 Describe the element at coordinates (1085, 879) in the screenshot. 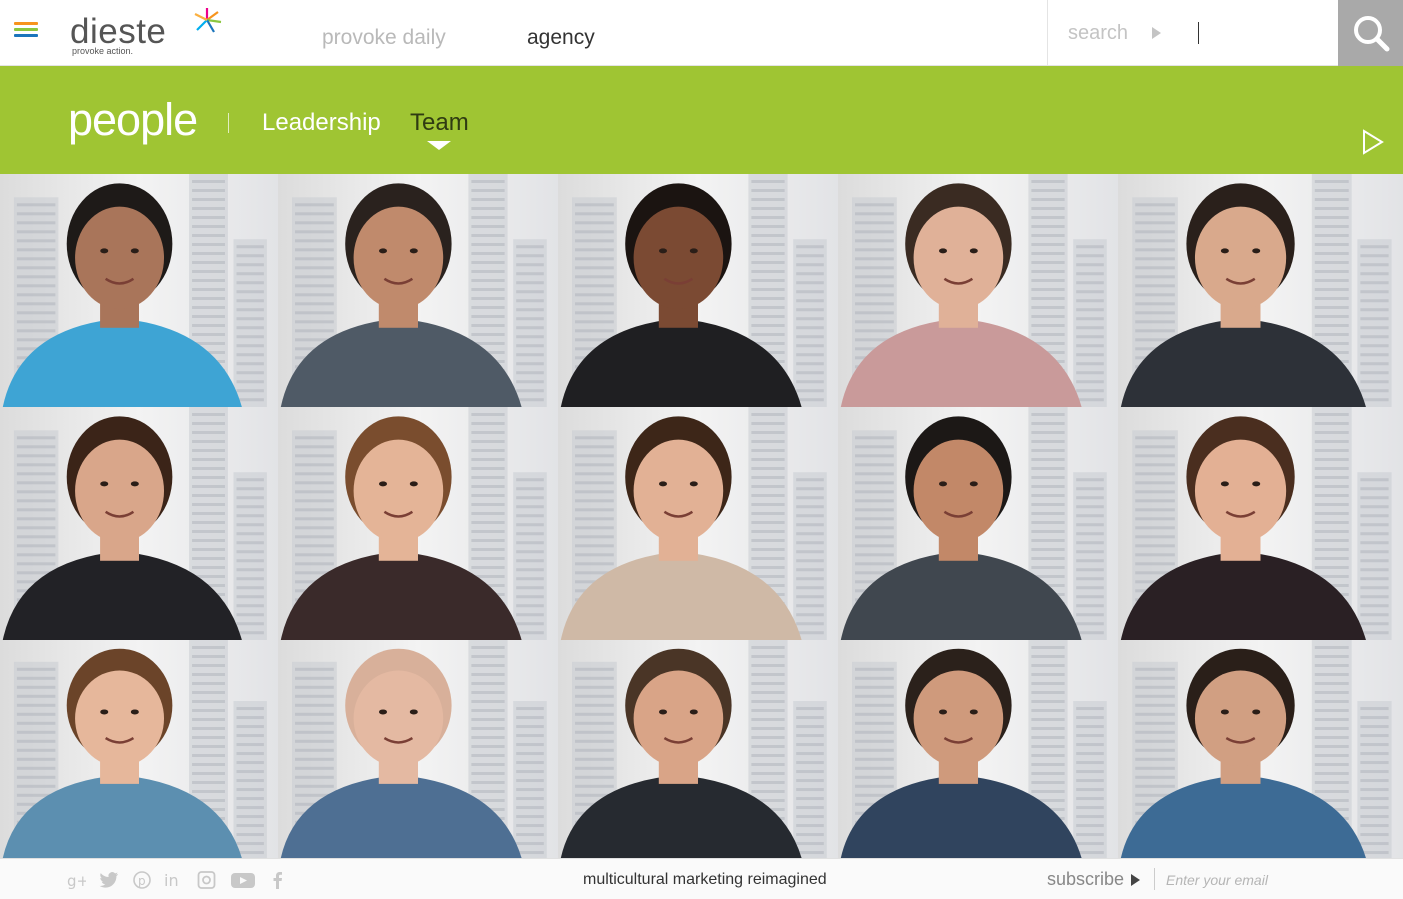

I see `subscribe-button: subscribe` at that location.